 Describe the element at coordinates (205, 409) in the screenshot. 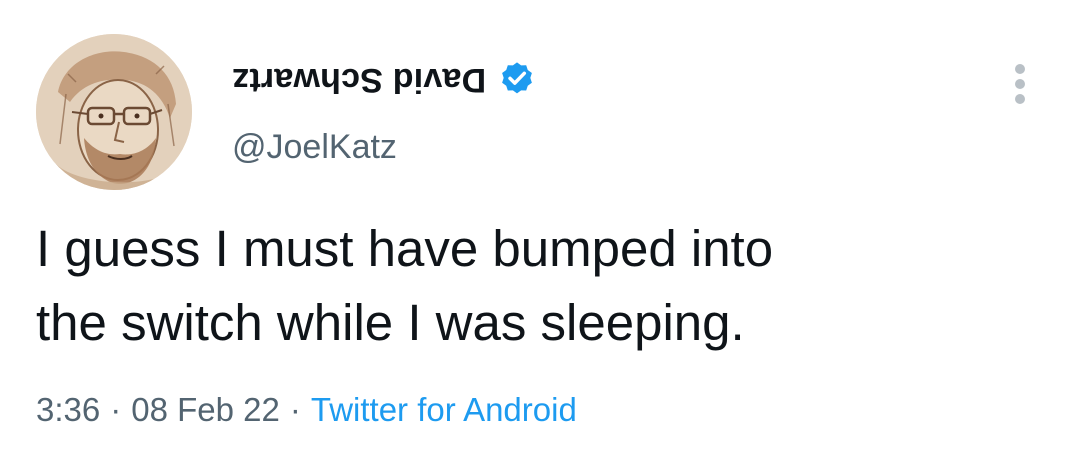

I see `tweet-date: 08 Feb 22` at that location.